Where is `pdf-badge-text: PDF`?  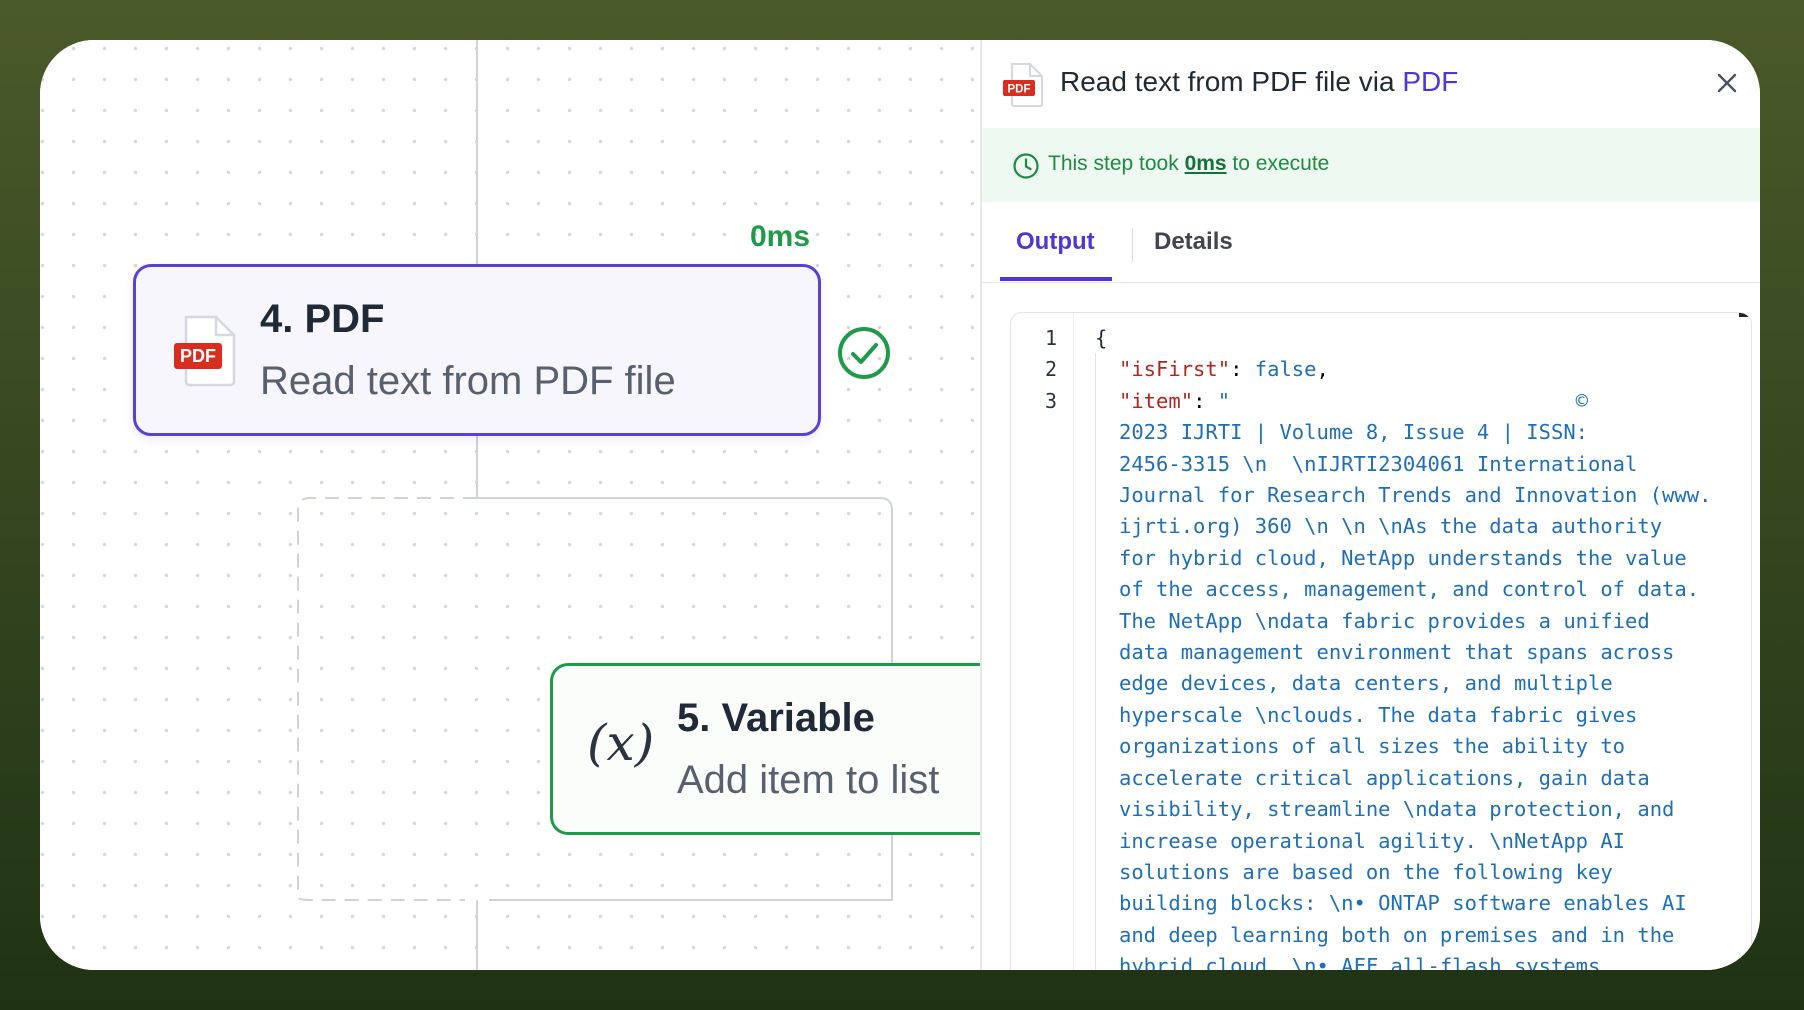
pdf-badge-text: PDF is located at coordinates (198, 356).